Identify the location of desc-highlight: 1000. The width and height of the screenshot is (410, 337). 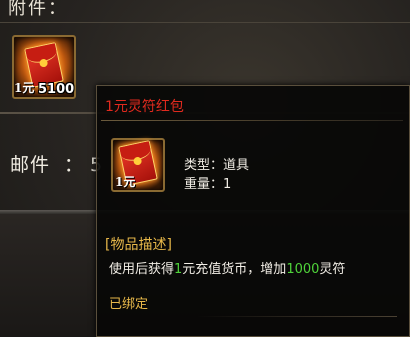
(303, 269).